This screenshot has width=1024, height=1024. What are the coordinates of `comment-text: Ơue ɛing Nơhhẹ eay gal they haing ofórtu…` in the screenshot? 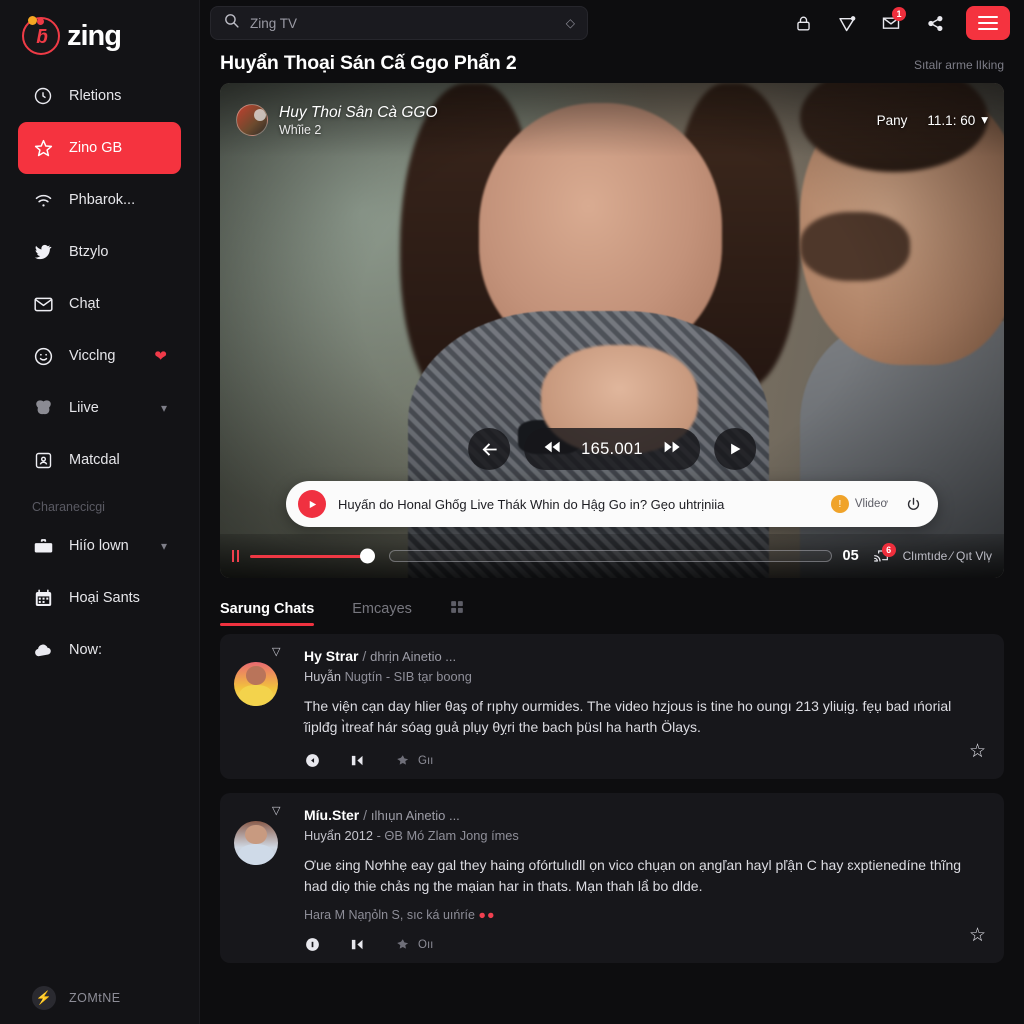 It's located at (633, 875).